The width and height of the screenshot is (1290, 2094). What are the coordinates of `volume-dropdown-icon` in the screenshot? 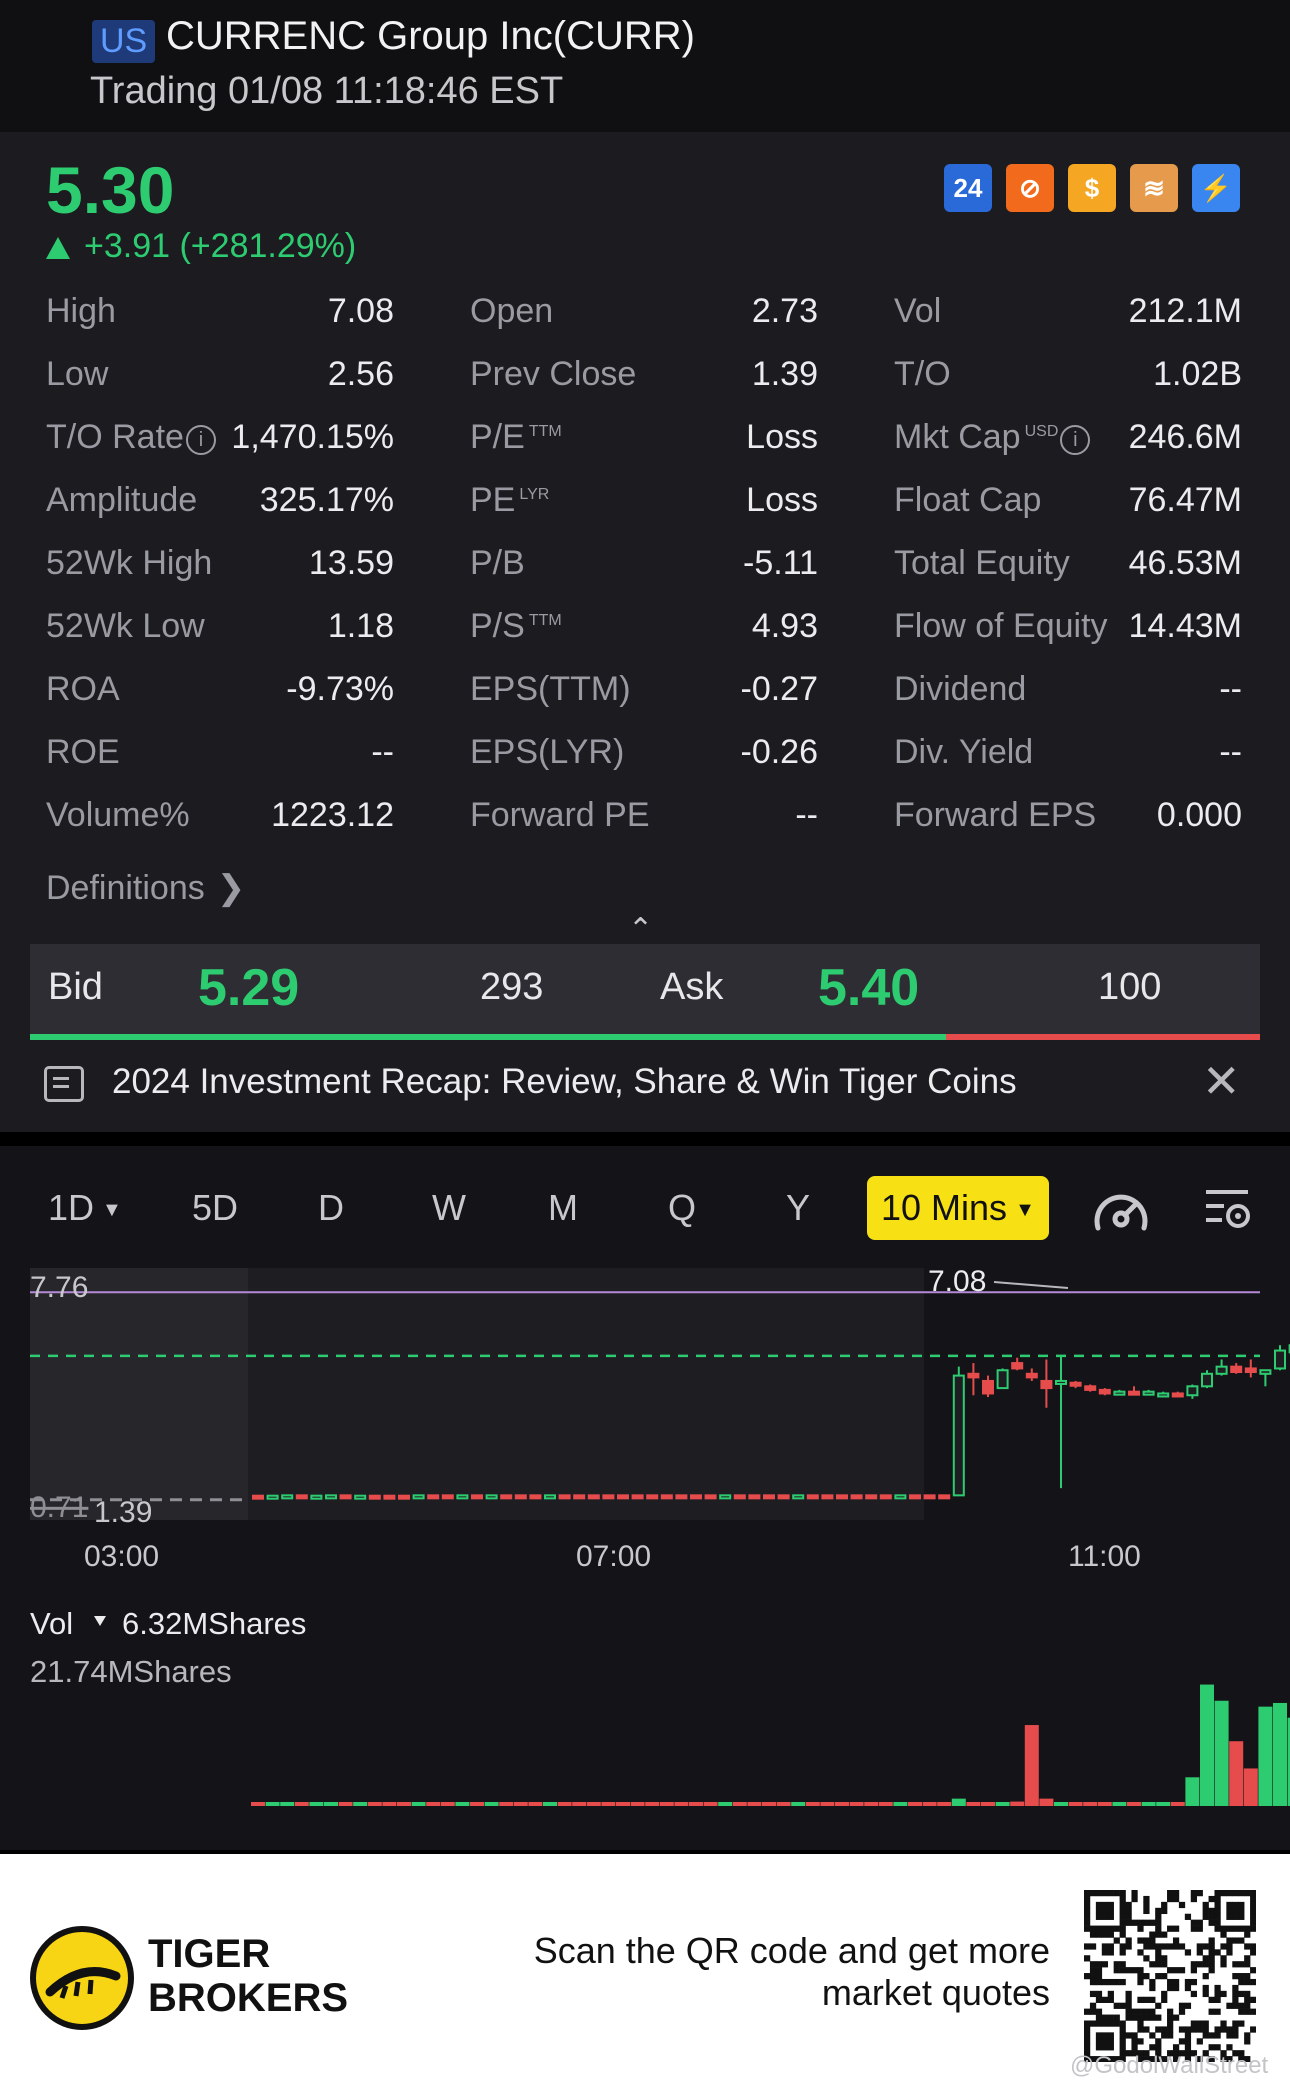 It's located at (100, 1621).